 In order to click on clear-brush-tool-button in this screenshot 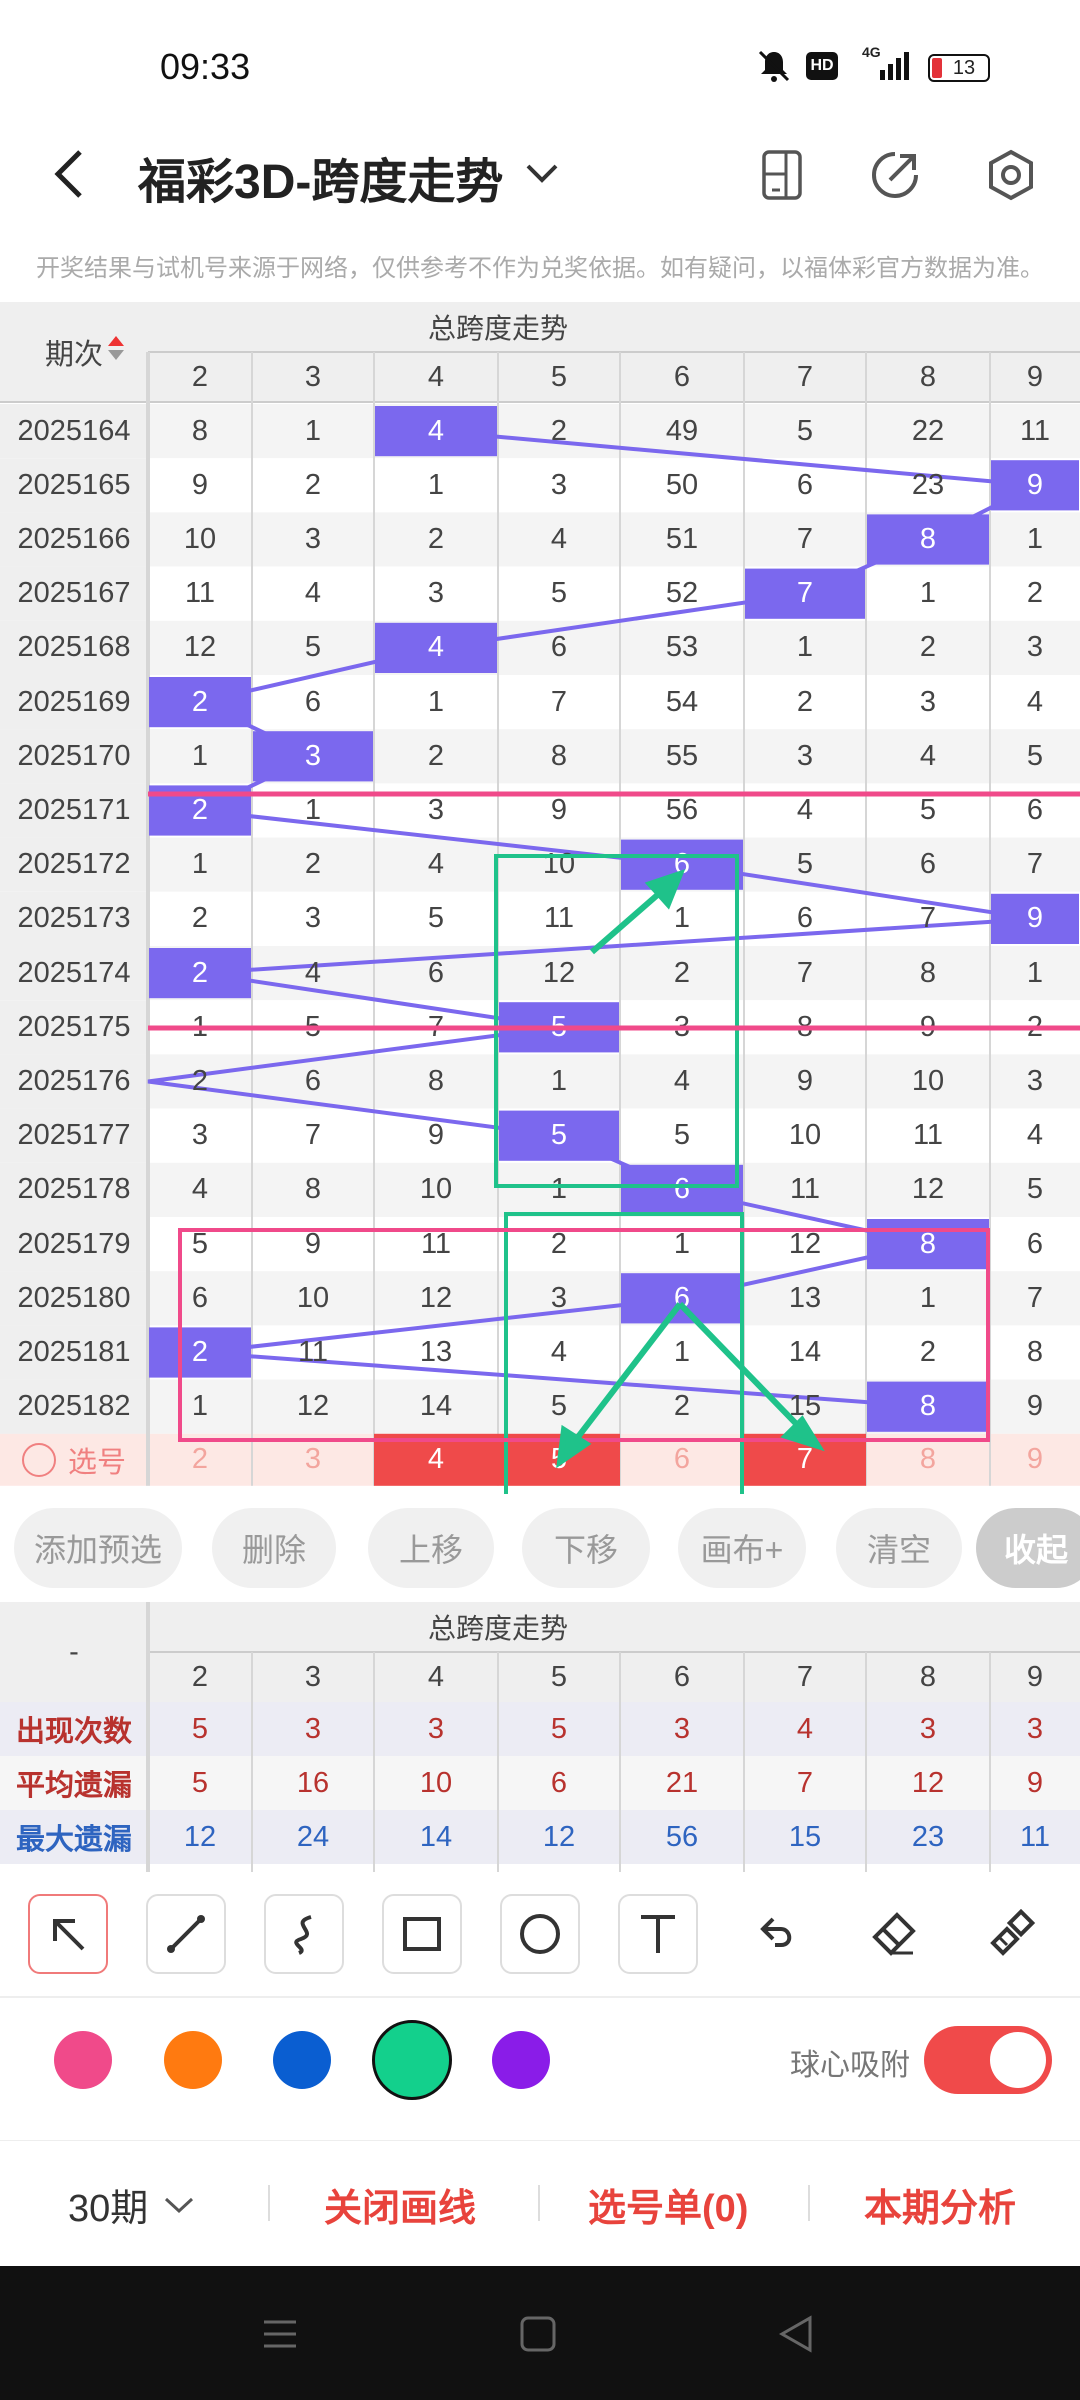, I will do `click(1012, 1934)`.